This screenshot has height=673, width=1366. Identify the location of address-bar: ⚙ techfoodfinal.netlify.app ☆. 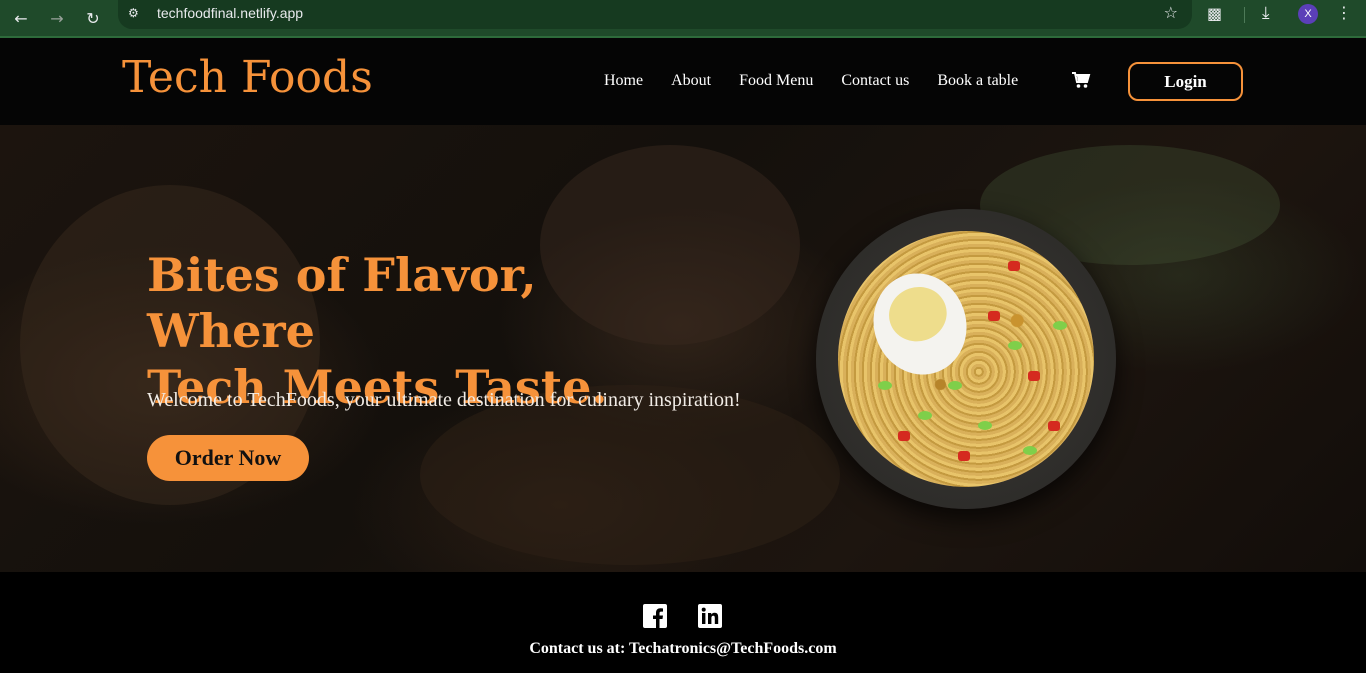
(655, 14).